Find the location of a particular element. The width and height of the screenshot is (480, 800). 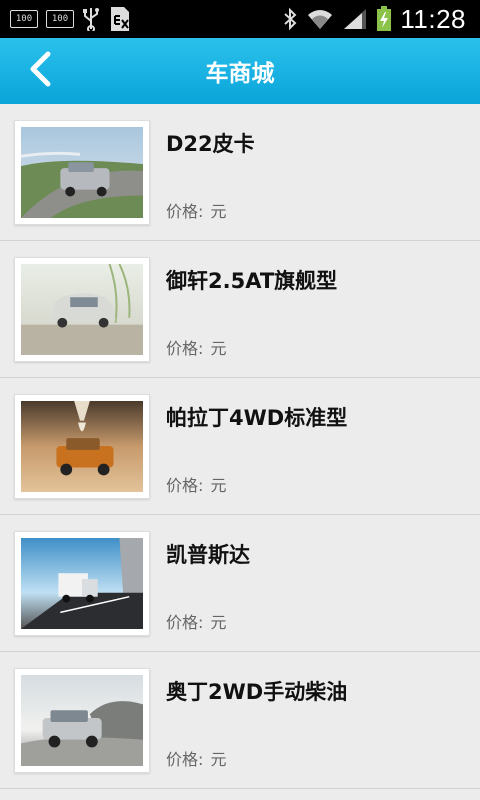

usb-icon is located at coordinates (91, 19).